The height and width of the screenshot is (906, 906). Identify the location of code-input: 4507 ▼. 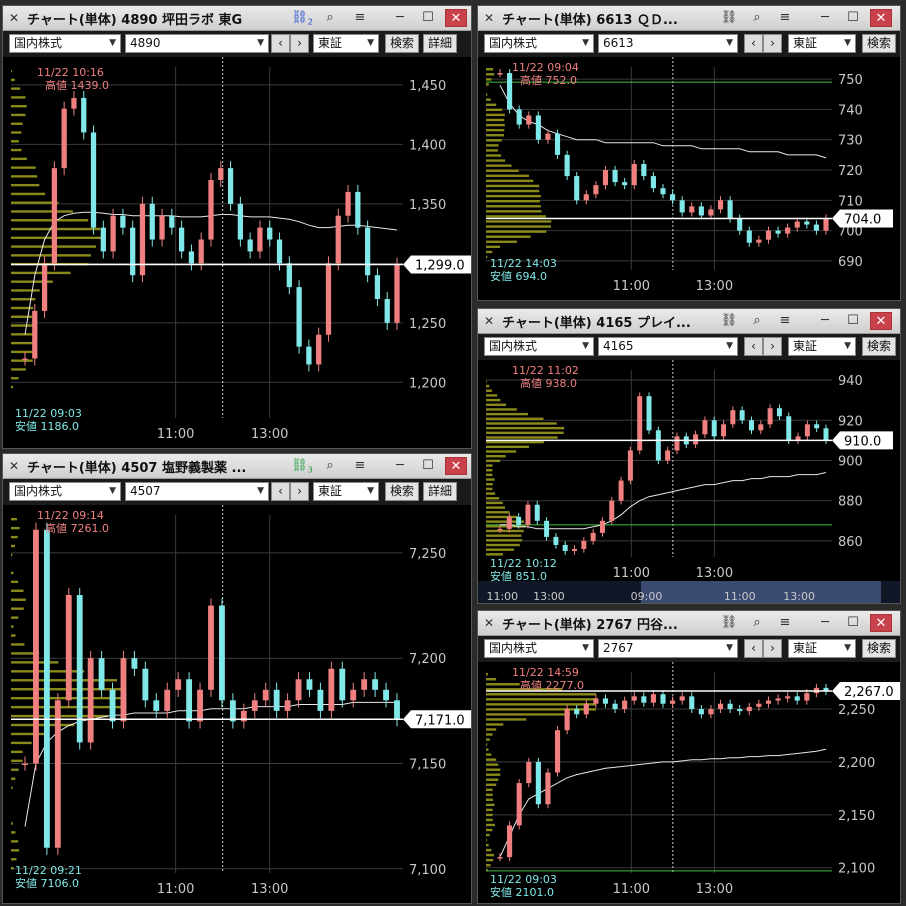
(197, 491).